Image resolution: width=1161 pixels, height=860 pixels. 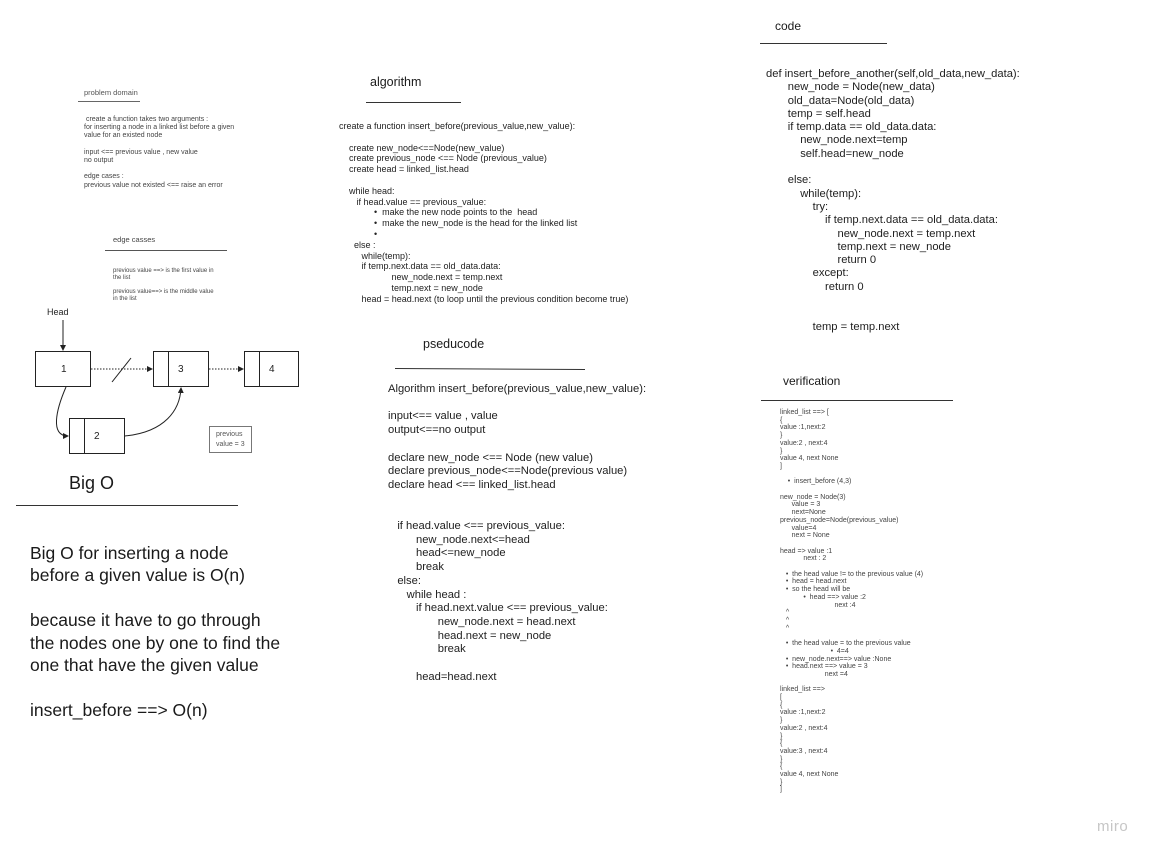 I want to click on list-node-4: 4, so click(x=271, y=369).